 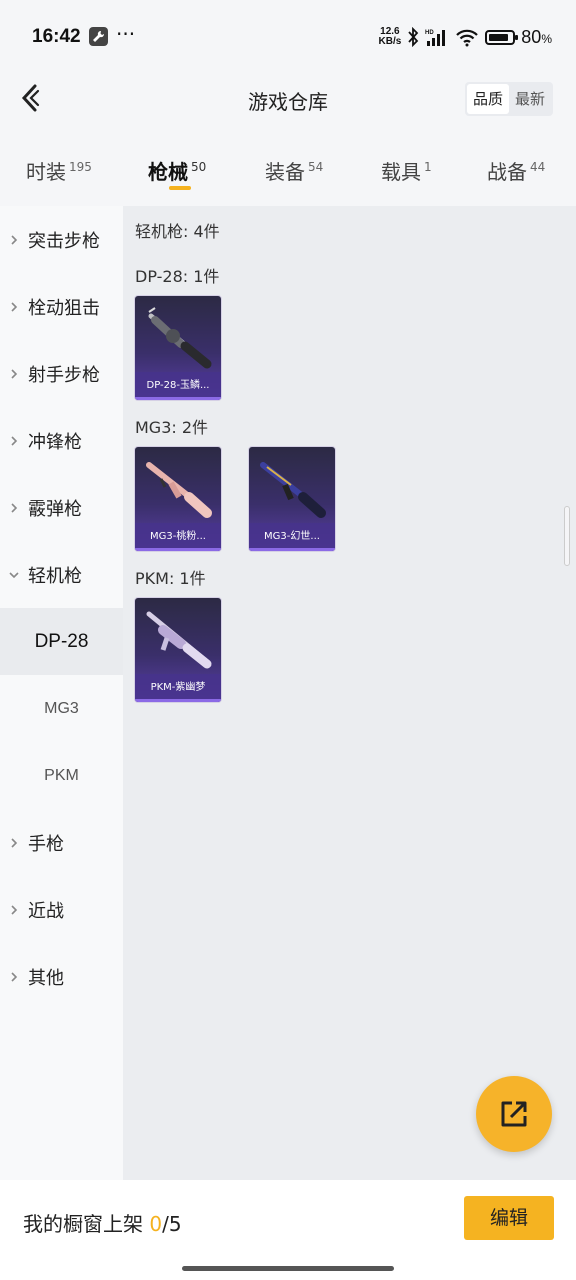 I want to click on home-indicator, so click(x=288, y=1268).